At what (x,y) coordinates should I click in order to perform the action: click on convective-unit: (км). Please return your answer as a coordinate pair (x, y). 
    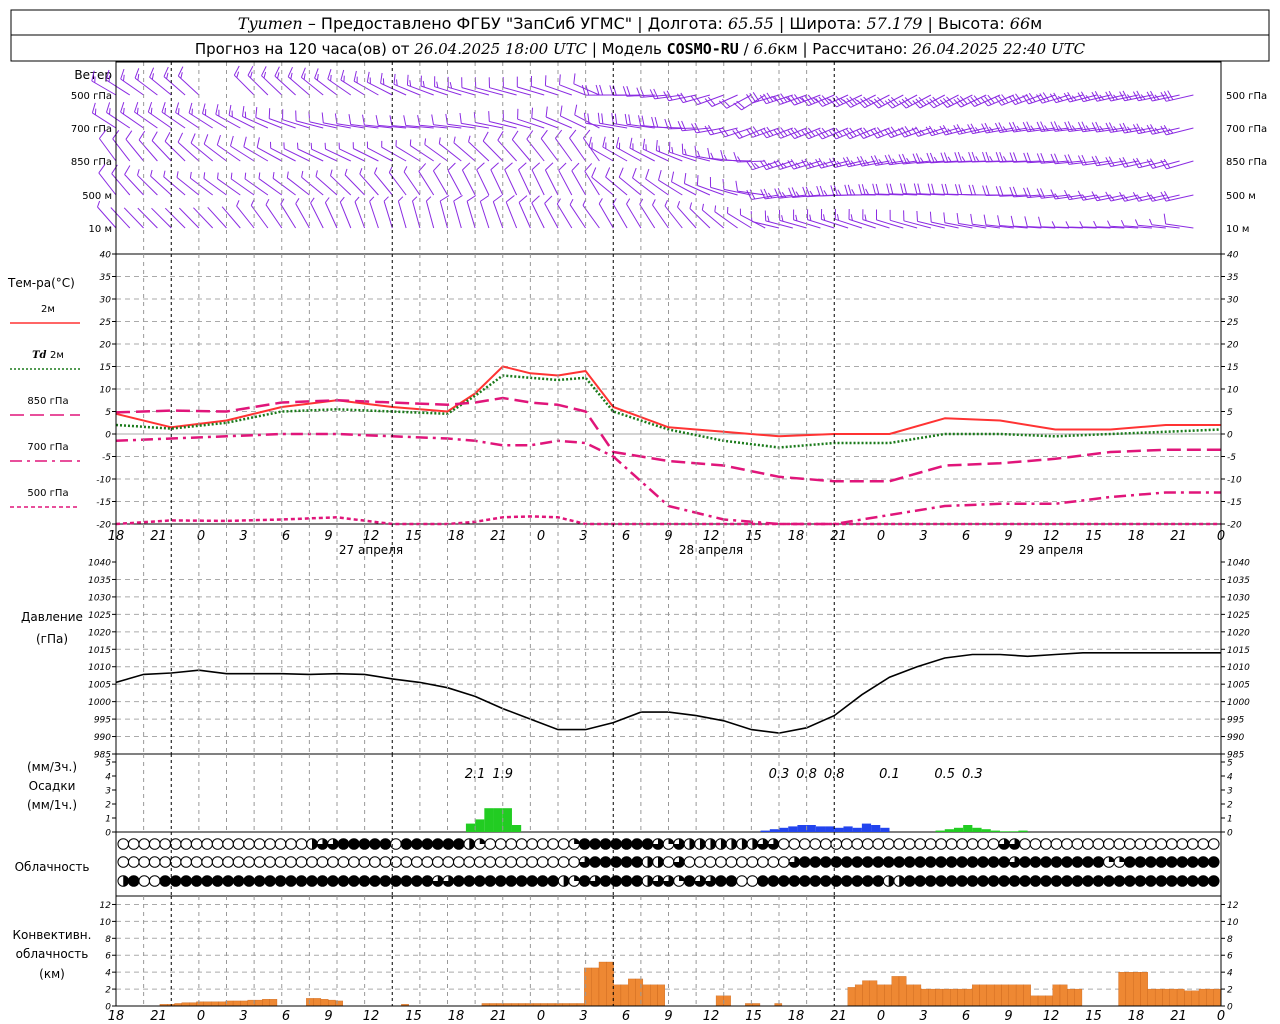
    Looking at the image, I should click on (52, 974).